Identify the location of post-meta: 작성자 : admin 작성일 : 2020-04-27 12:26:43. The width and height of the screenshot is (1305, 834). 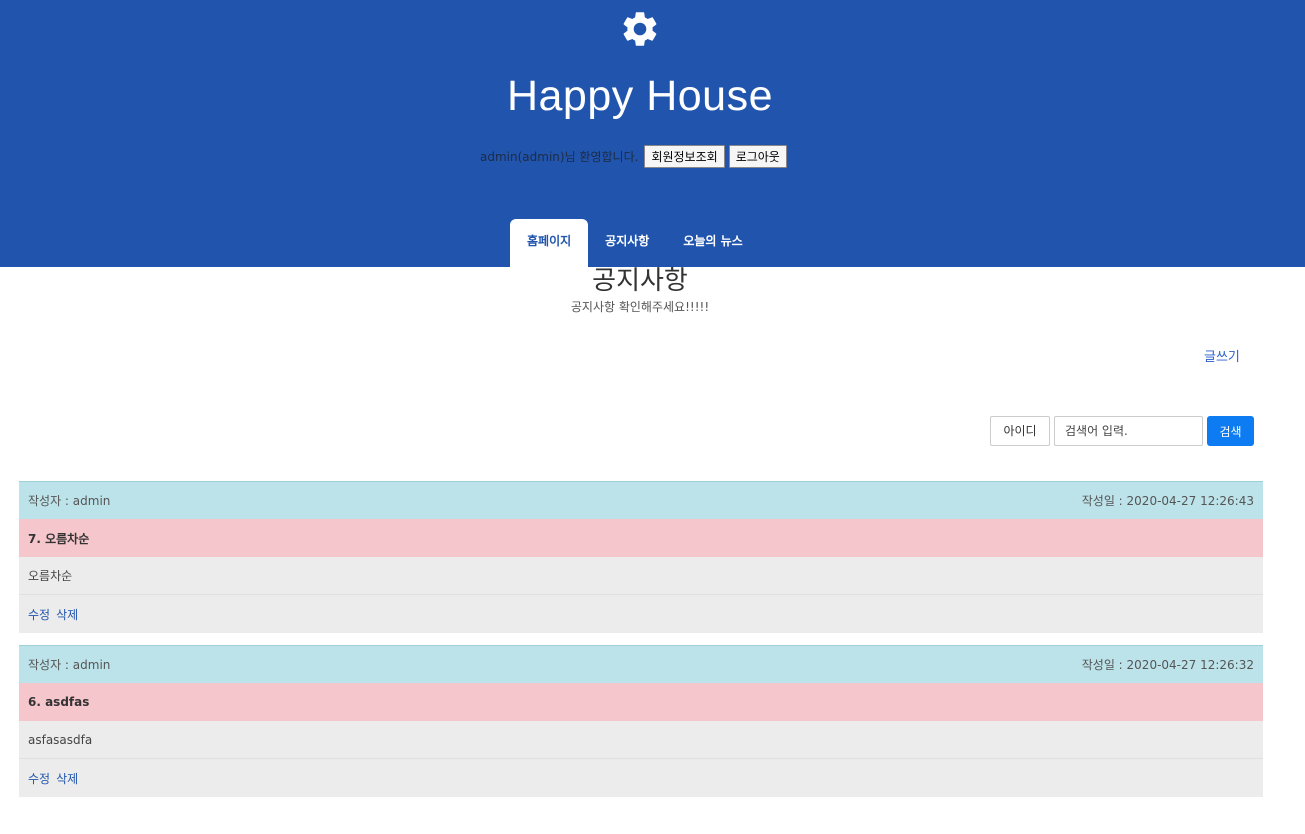
(641, 500).